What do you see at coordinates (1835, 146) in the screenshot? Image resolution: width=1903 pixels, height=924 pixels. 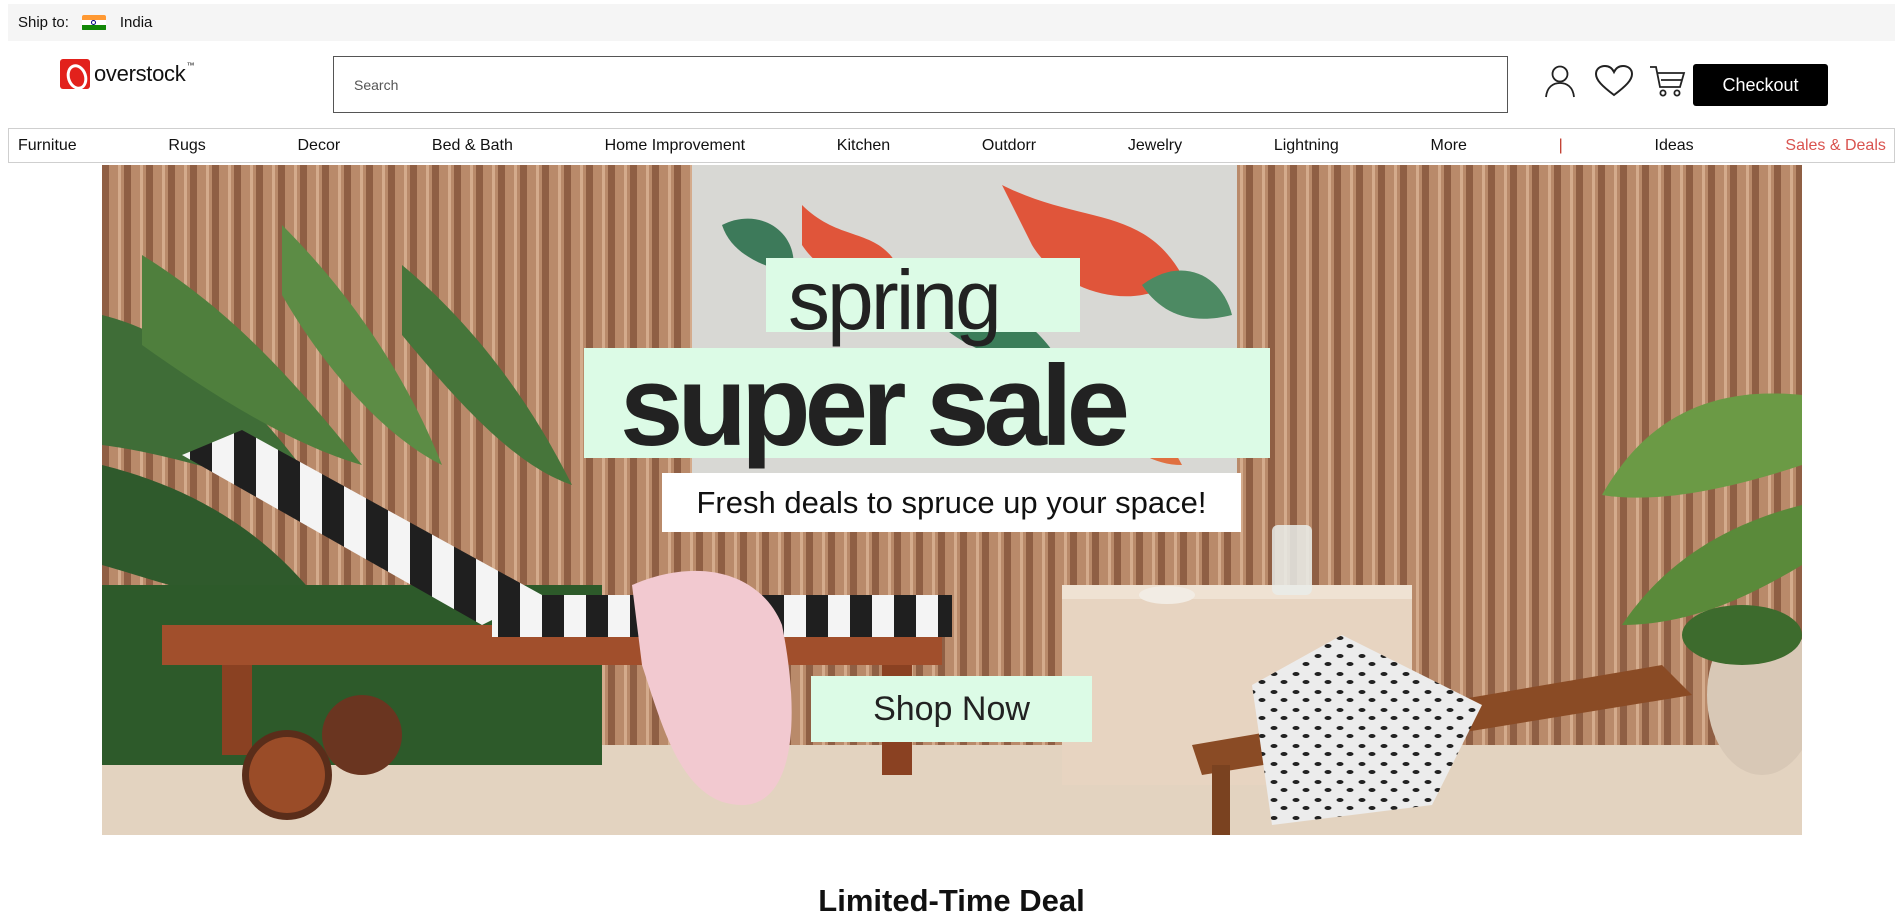 I see `nav-item-sales-deals: Sales & Deals` at bounding box center [1835, 146].